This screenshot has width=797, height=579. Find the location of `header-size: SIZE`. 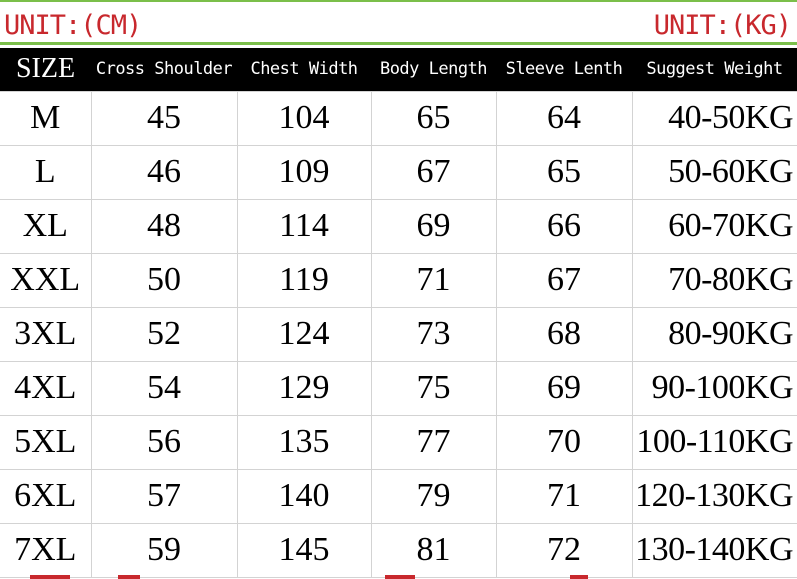

header-size: SIZE is located at coordinates (45, 69).